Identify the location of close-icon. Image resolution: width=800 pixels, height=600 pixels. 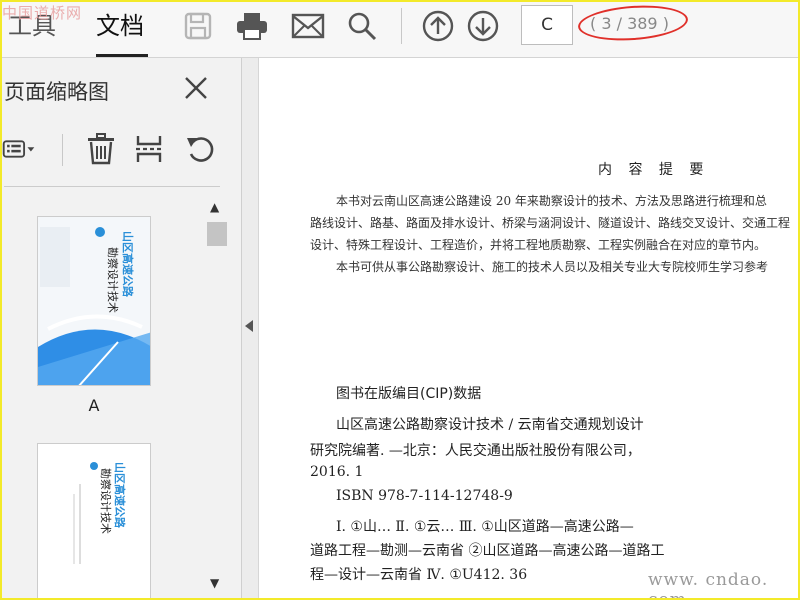
(196, 88).